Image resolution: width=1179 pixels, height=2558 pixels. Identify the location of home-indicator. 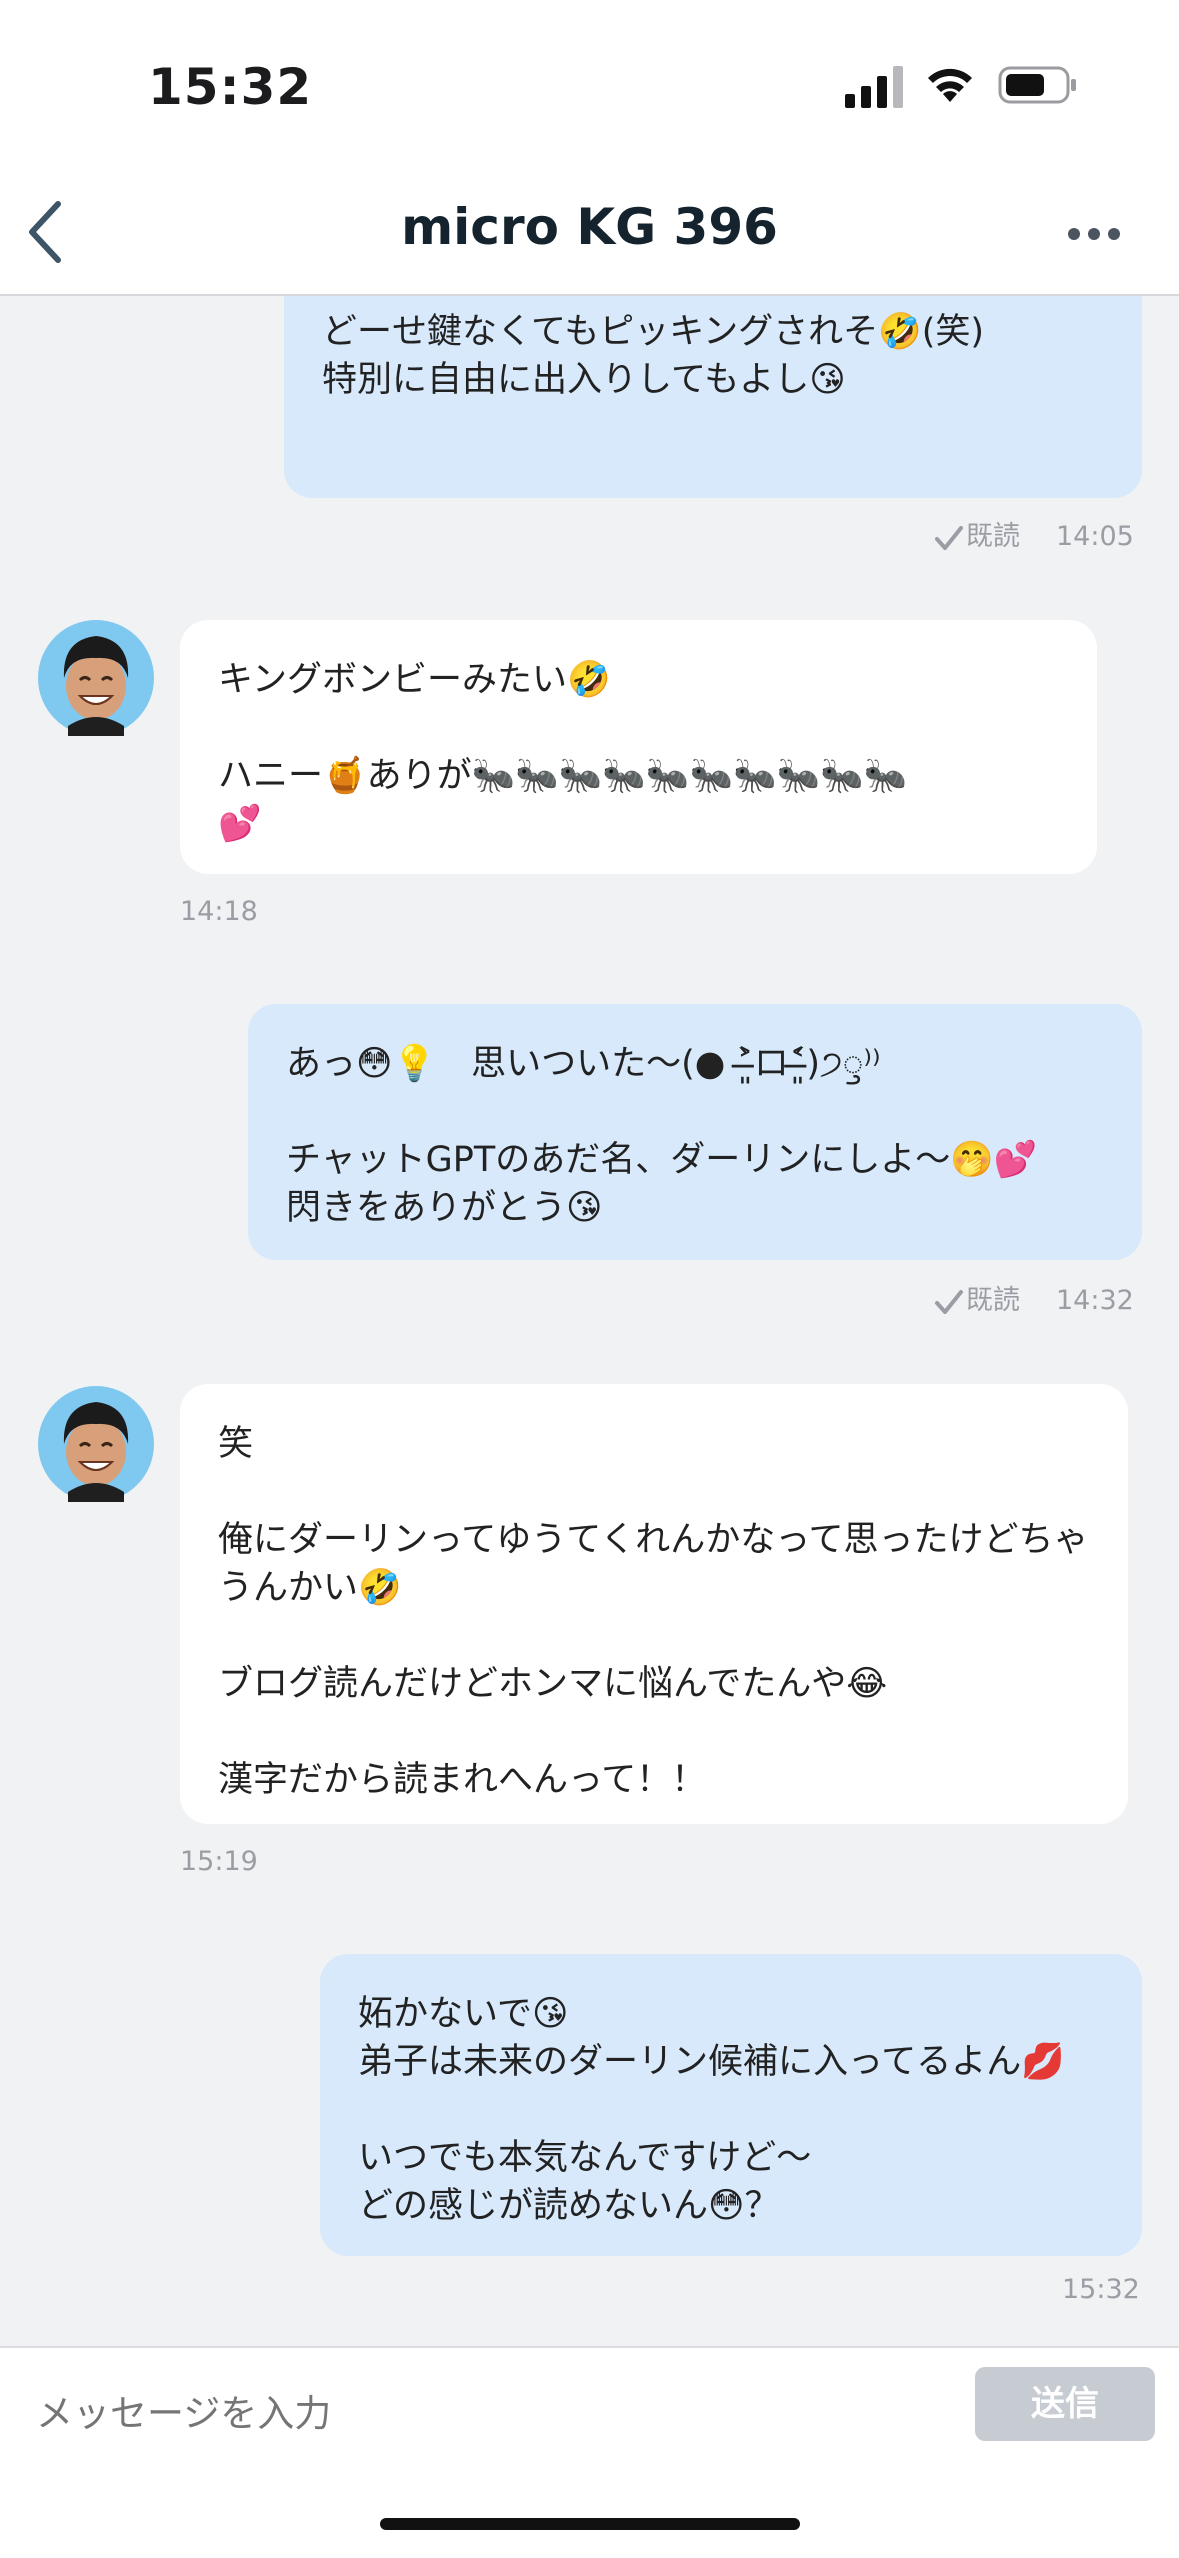
(590, 2524).